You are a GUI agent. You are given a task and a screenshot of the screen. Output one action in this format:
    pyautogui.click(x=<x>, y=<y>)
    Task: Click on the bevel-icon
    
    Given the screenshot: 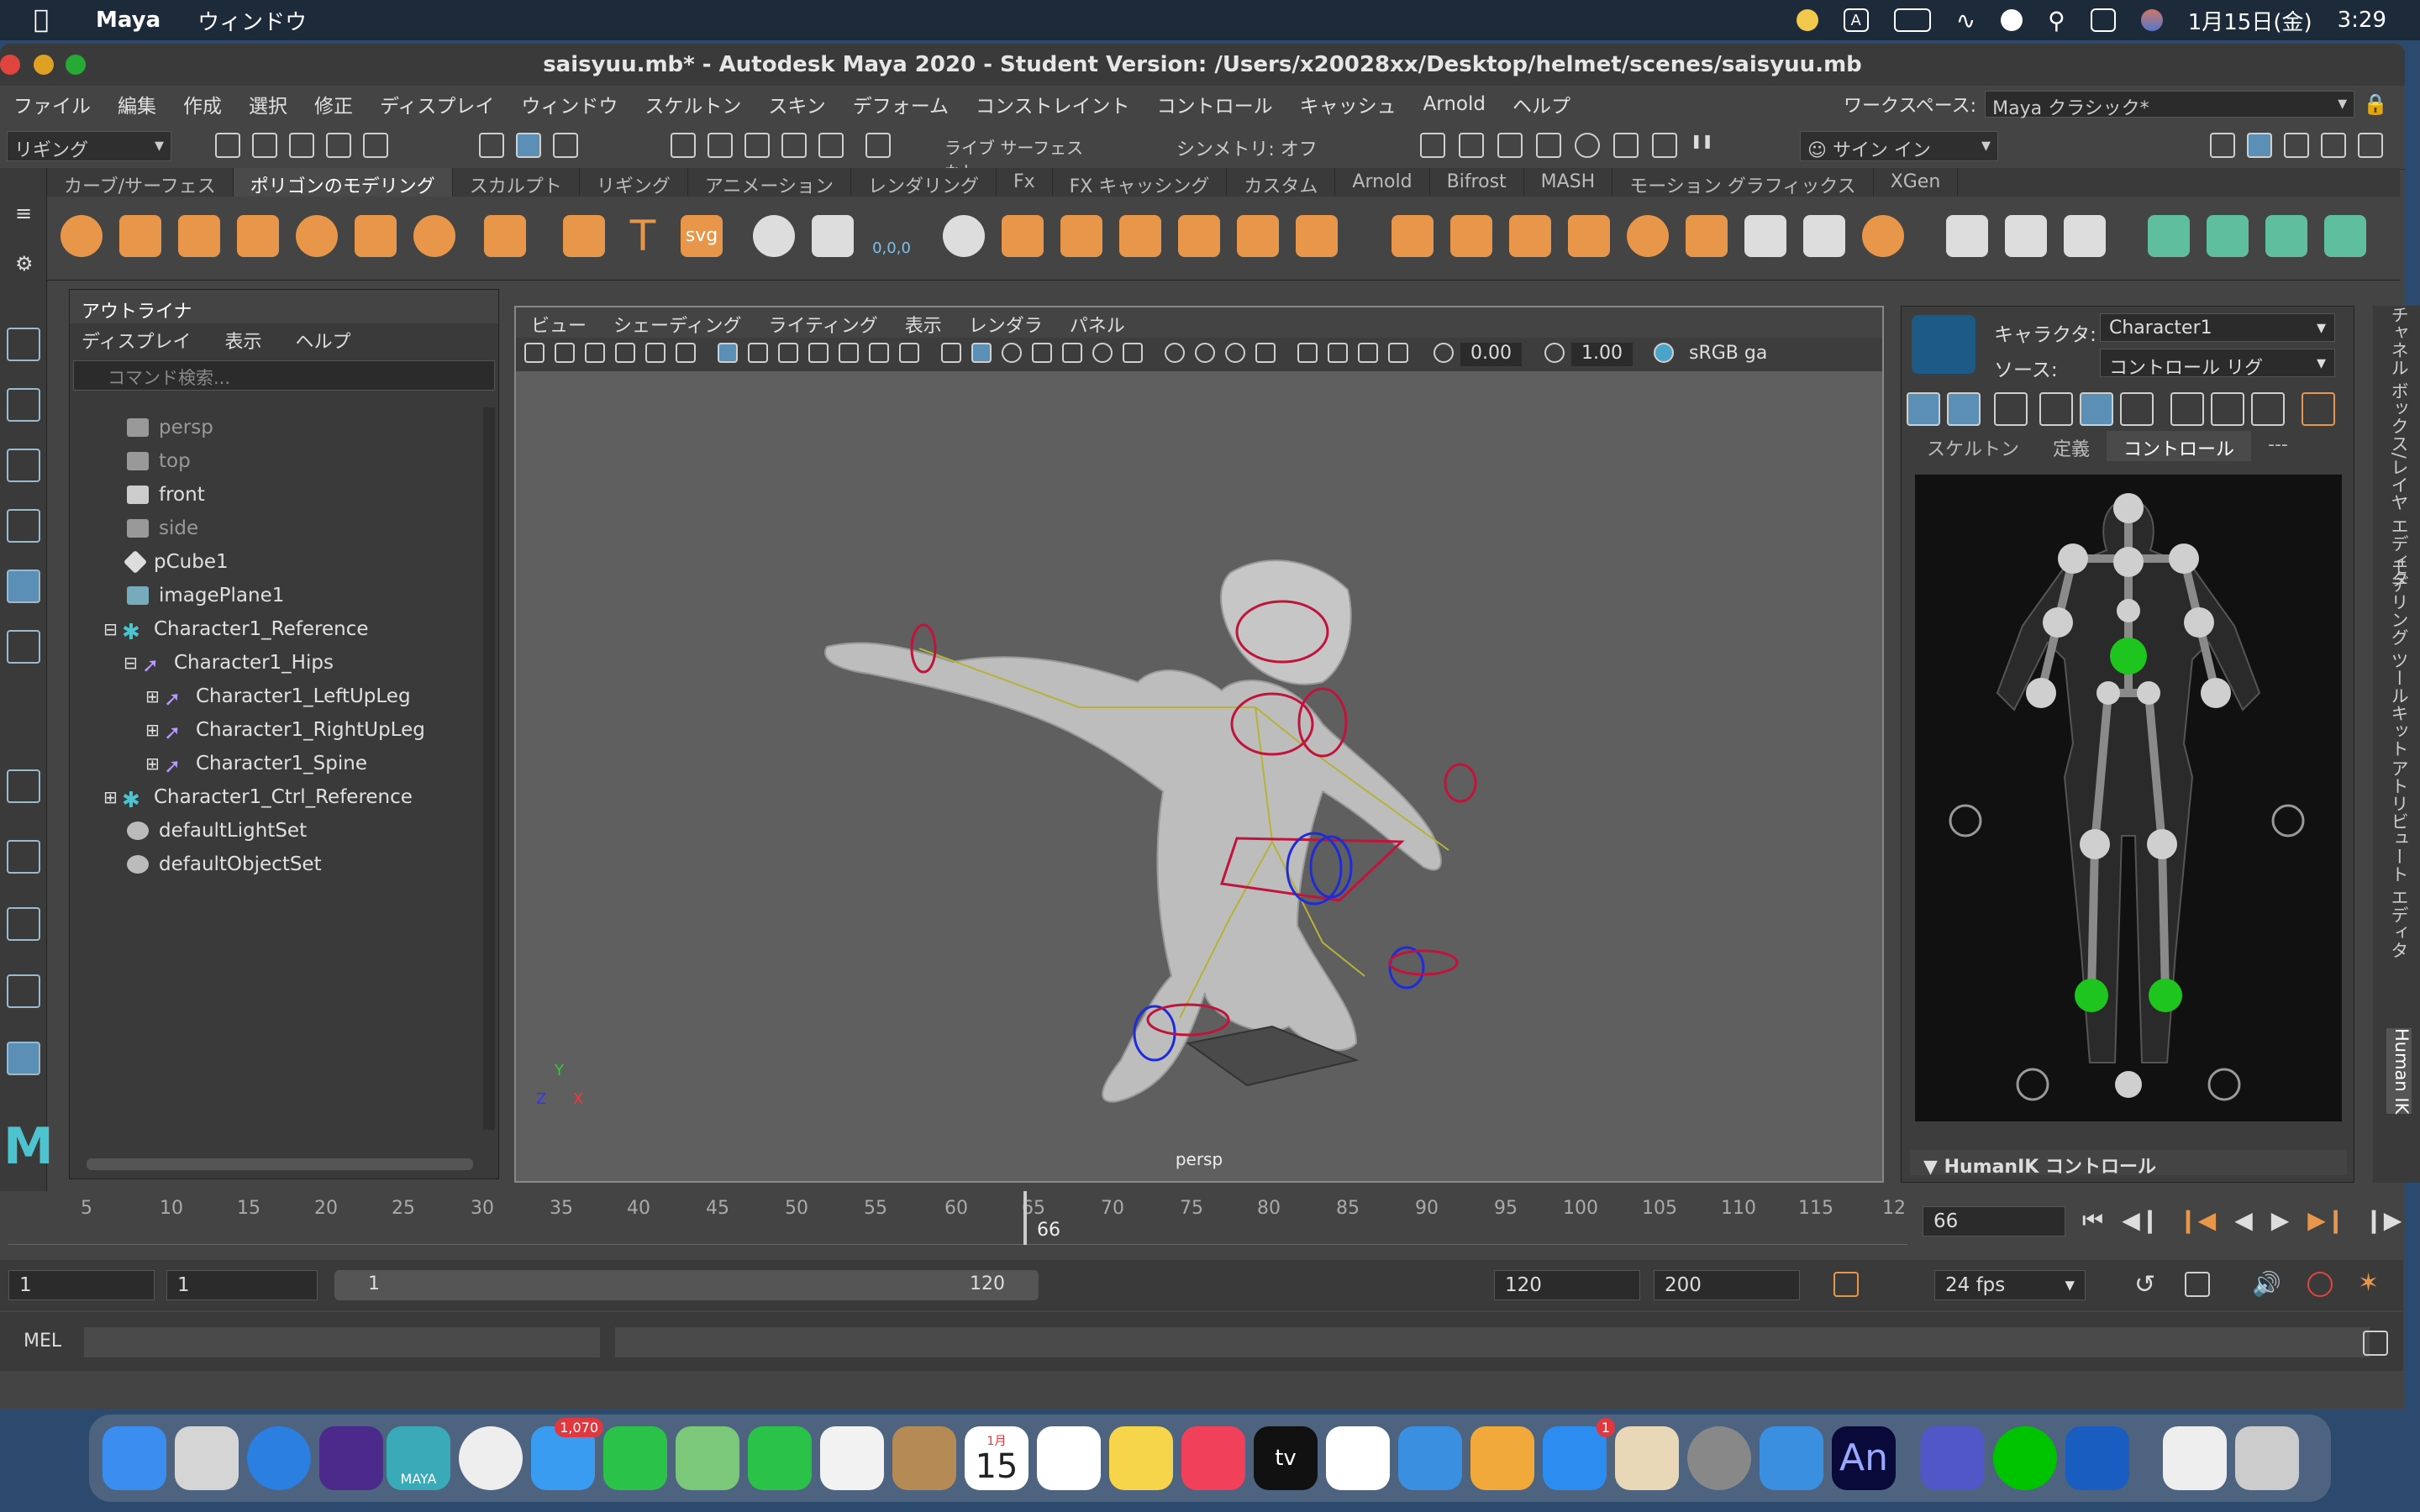 What is the action you would take?
    pyautogui.click(x=1530, y=236)
    